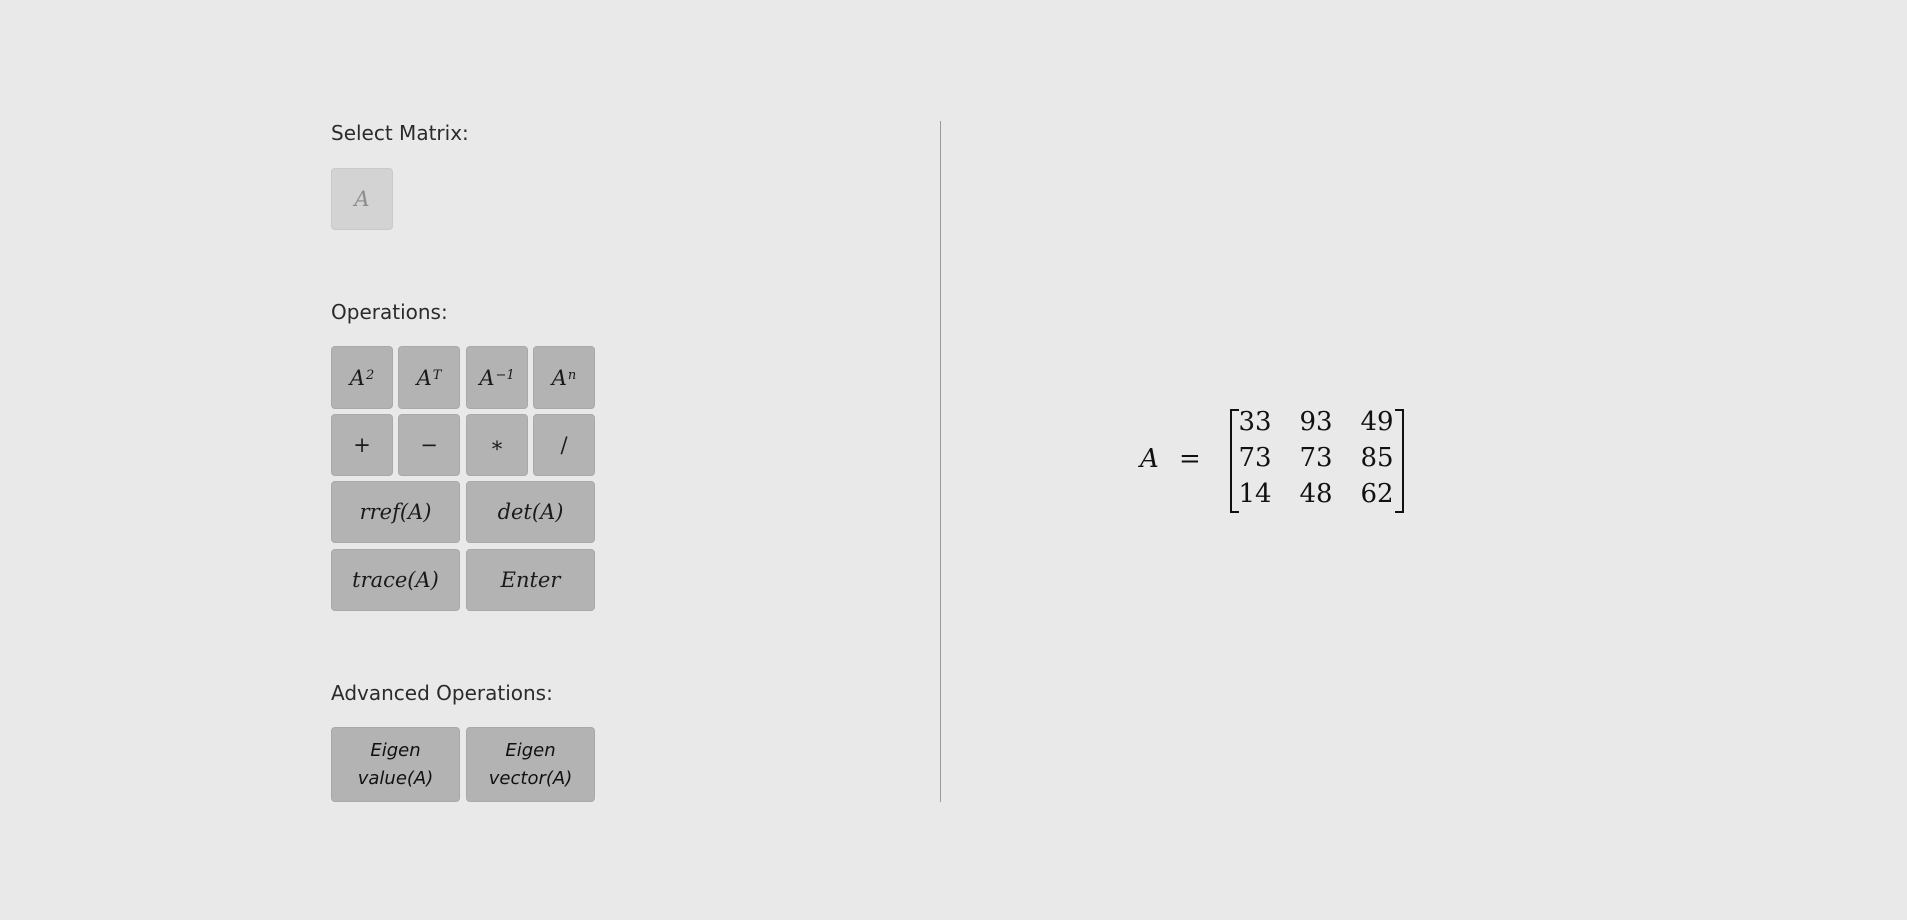 The height and width of the screenshot is (921, 1907). Describe the element at coordinates (564, 445) in the screenshot. I see `divide-button: /` at that location.